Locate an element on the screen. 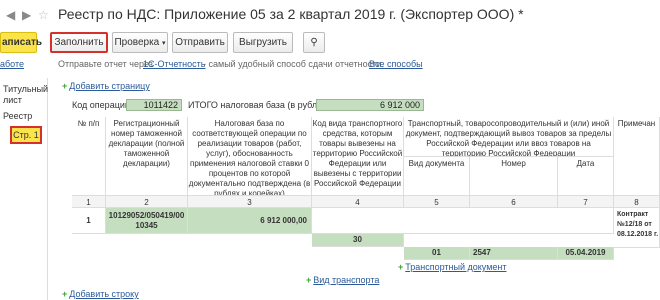 The image size is (660, 300). add-page-link: + Добавить страницу is located at coordinates (106, 86).